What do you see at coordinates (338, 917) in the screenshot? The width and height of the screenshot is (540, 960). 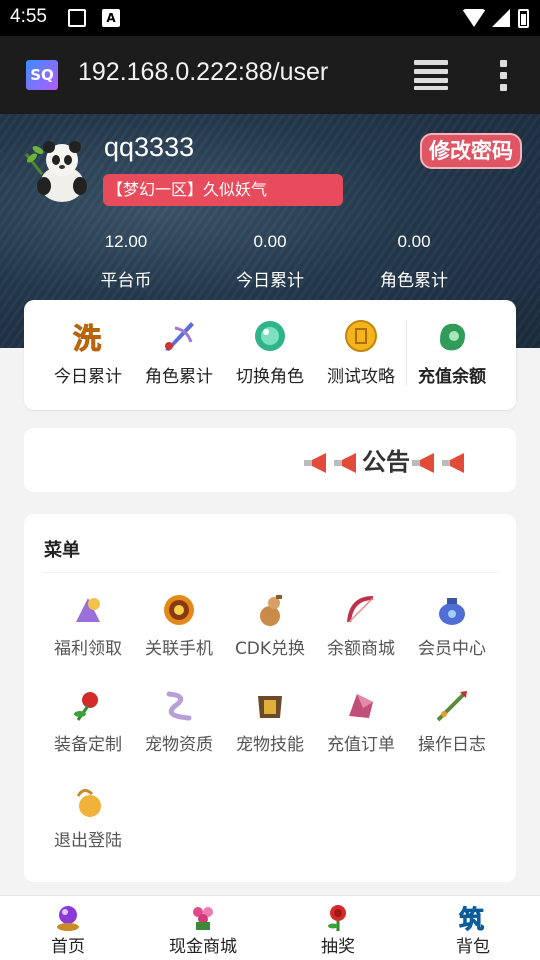 I see `lottery-icon` at bounding box center [338, 917].